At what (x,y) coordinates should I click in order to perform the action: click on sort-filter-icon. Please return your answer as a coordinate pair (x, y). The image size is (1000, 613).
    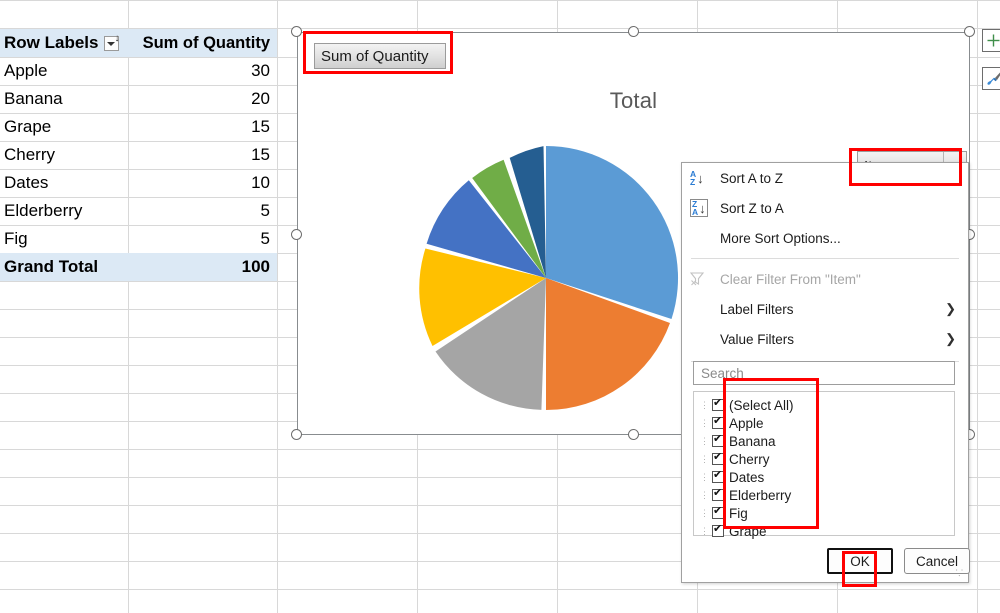
    Looking at the image, I should click on (112, 42).